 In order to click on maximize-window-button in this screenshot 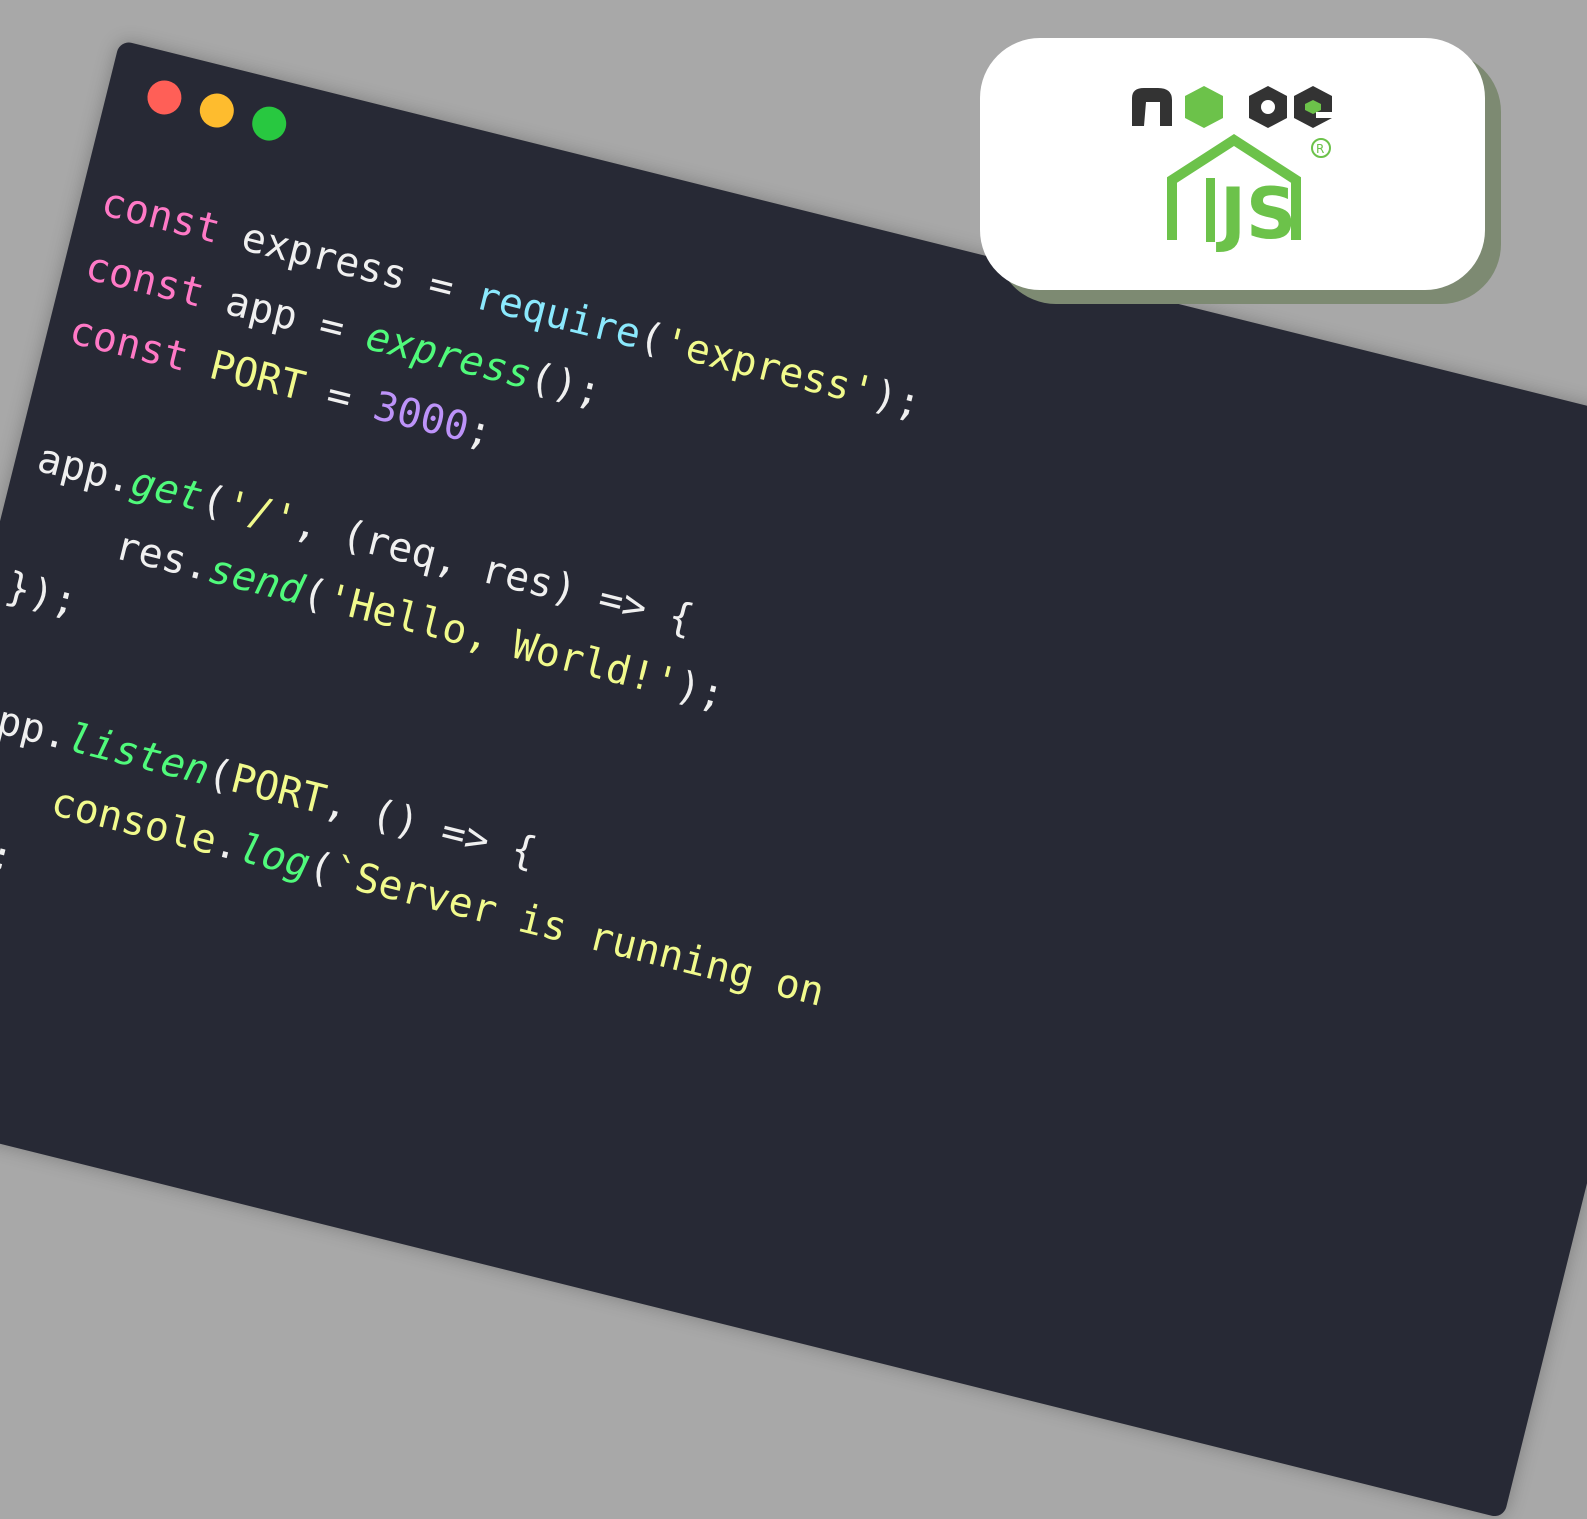, I will do `click(269, 123)`.